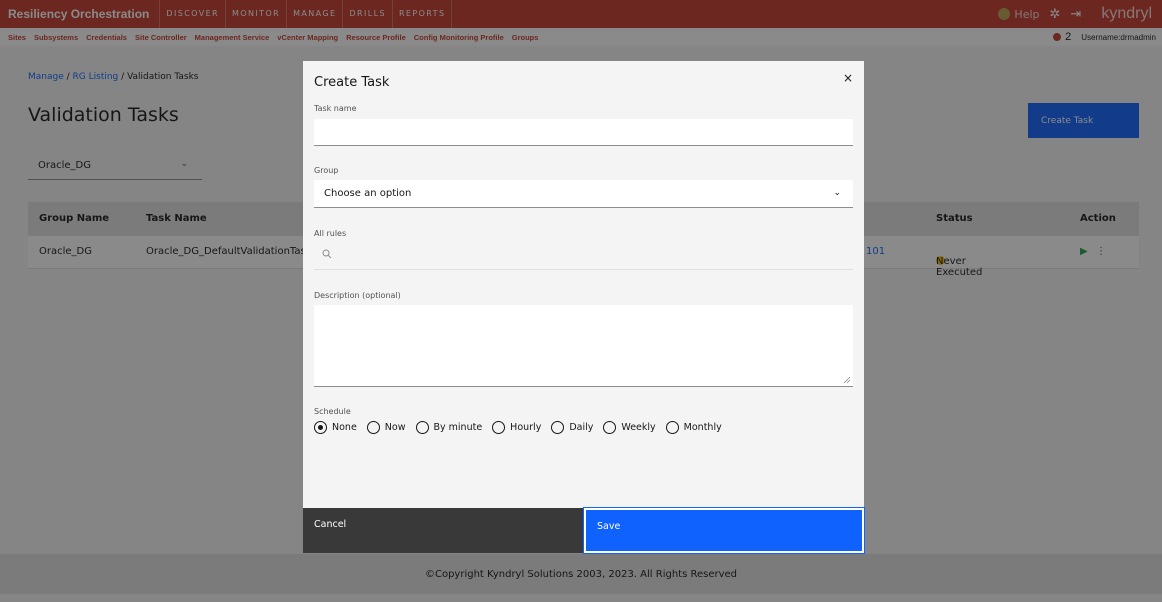 The width and height of the screenshot is (1162, 602). What do you see at coordinates (837, 193) in the screenshot?
I see `chevron-down-icon: ⌄` at bounding box center [837, 193].